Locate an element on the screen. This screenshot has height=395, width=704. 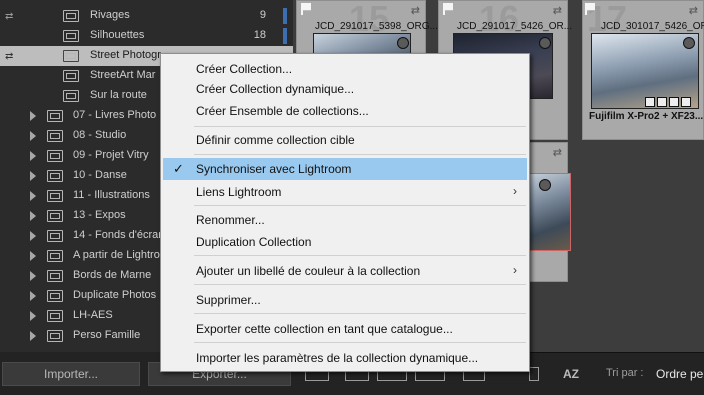
collection-badge-icon is located at coordinates (674, 102).